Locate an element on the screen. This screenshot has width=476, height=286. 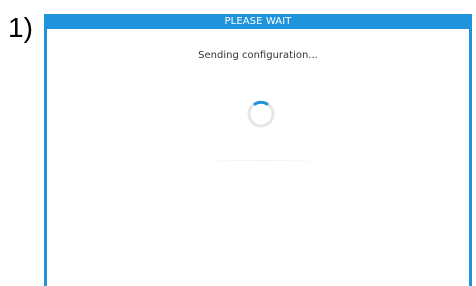
dialog-title-bar: PLEASE WAIT is located at coordinates (258, 21).